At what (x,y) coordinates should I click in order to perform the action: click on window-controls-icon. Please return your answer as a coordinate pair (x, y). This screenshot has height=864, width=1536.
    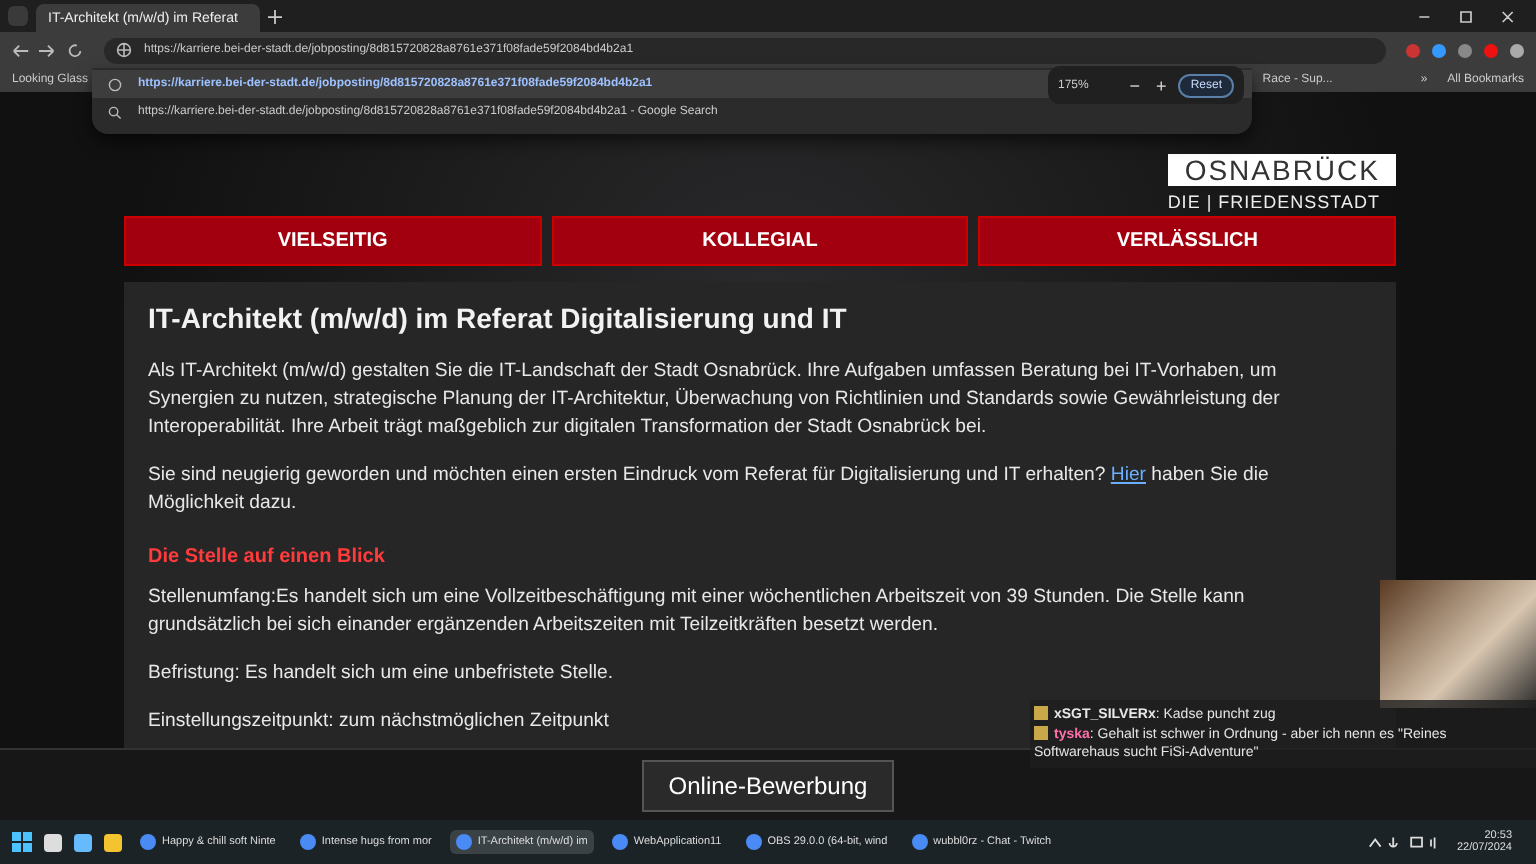
    Looking at the image, I should click on (1466, 16).